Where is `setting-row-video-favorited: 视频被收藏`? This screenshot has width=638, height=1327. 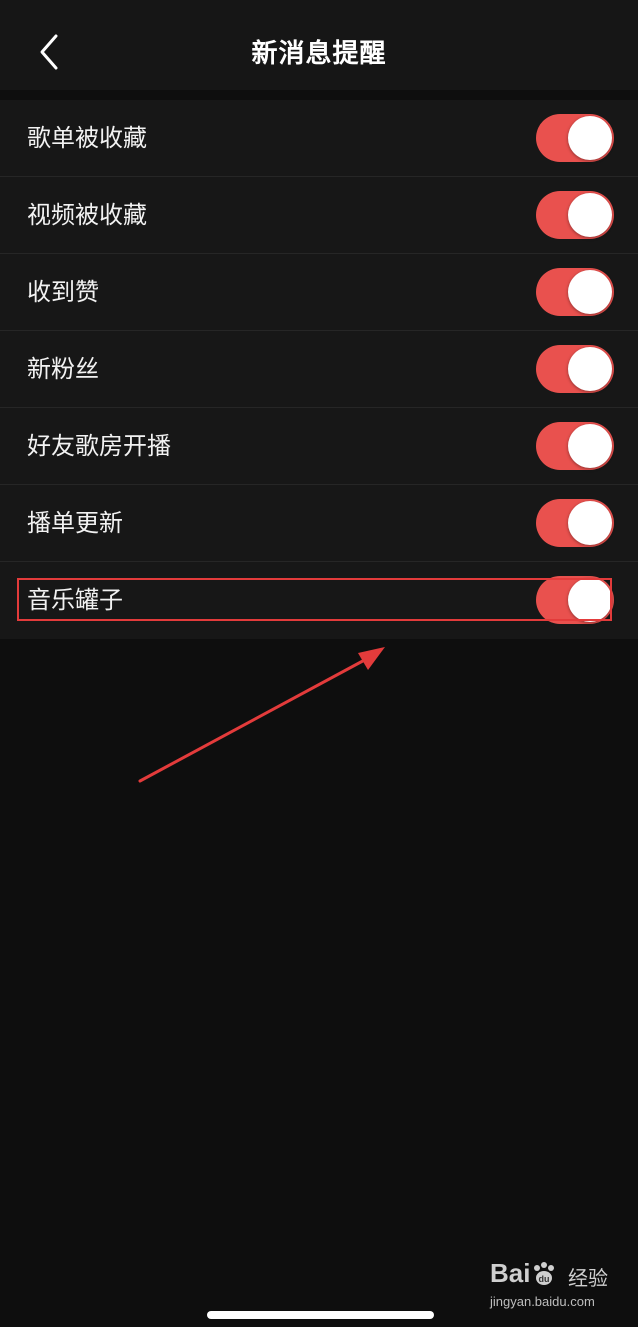
setting-row-video-favorited: 视频被收藏 is located at coordinates (319, 215).